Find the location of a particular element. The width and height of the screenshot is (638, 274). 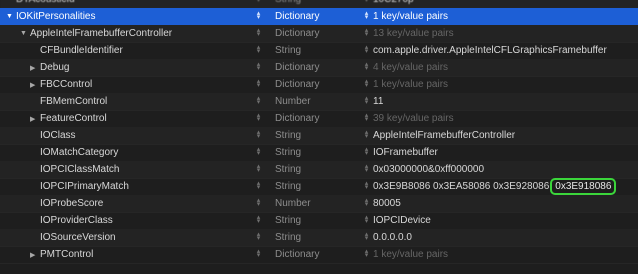

row-key: IOMatchCategory is located at coordinates (79, 152).